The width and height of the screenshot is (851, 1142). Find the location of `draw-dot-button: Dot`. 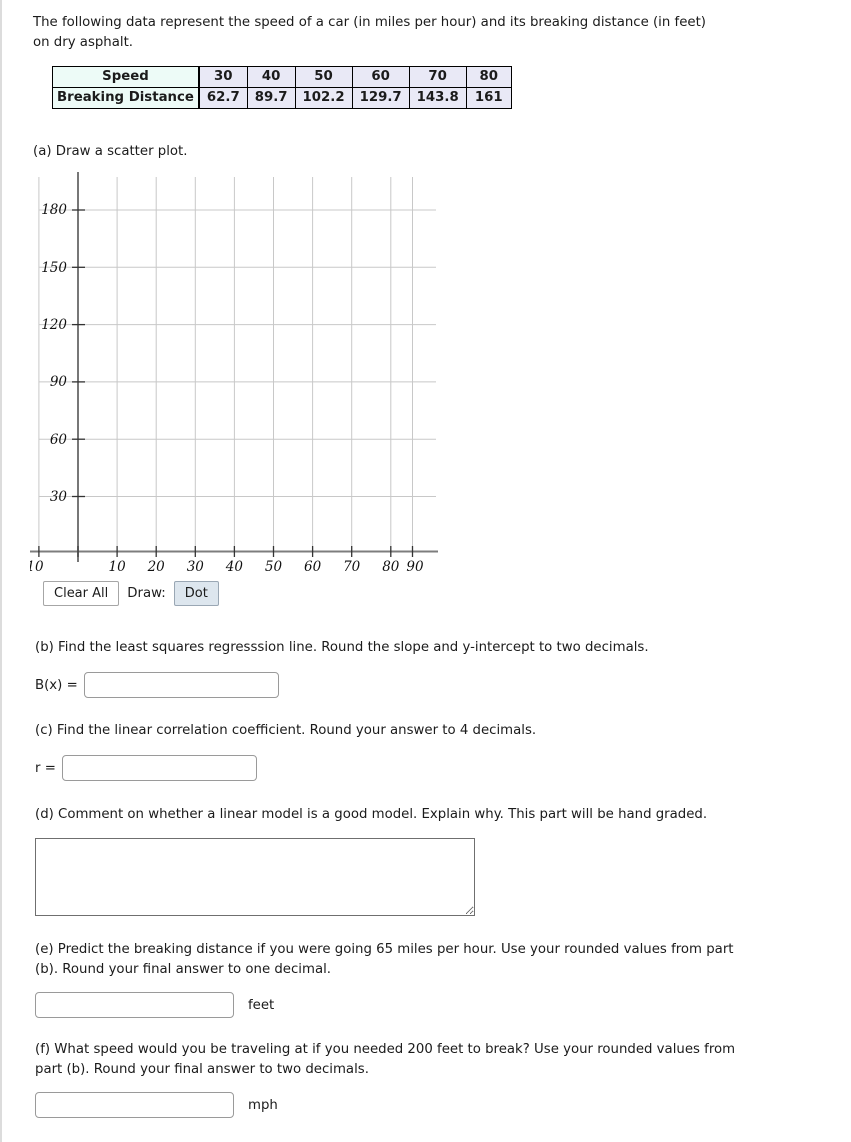

draw-dot-button: Dot is located at coordinates (196, 593).